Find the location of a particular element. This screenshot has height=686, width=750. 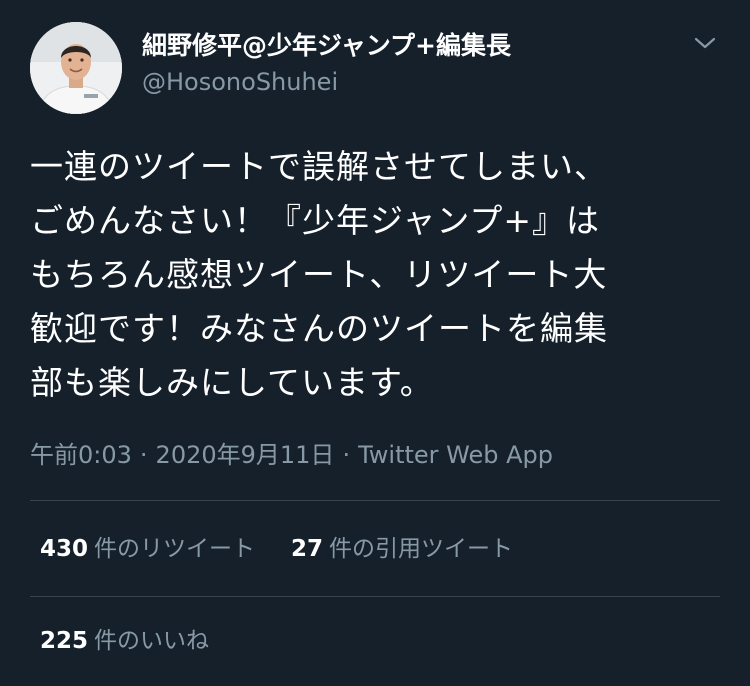

tweet-meta: 午前0:03 · 2020年9月11日 · Twitter Web App is located at coordinates (291, 455).